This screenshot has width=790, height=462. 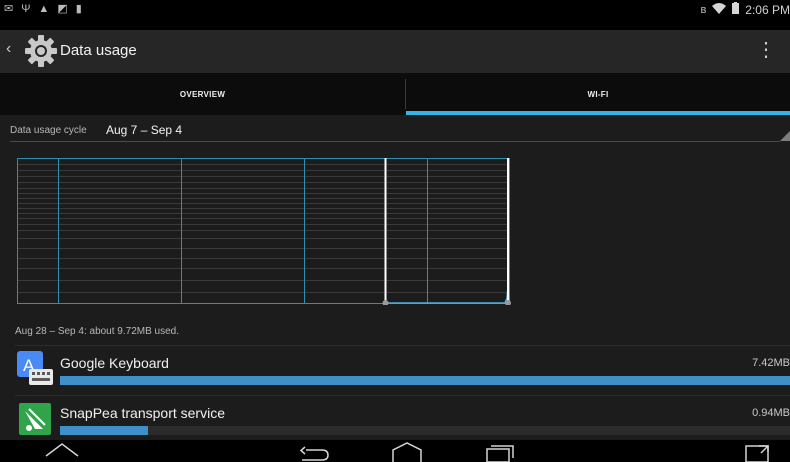 What do you see at coordinates (598, 94) in the screenshot?
I see `tab-wifi: WI-FI` at bounding box center [598, 94].